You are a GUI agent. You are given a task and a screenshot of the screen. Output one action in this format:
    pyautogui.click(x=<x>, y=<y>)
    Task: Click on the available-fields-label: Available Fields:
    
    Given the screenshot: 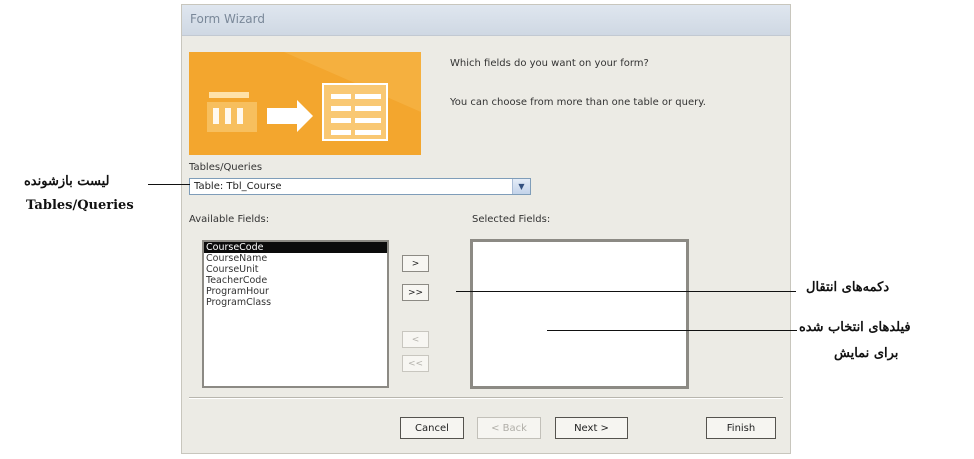 What is the action you would take?
    pyautogui.click(x=229, y=219)
    